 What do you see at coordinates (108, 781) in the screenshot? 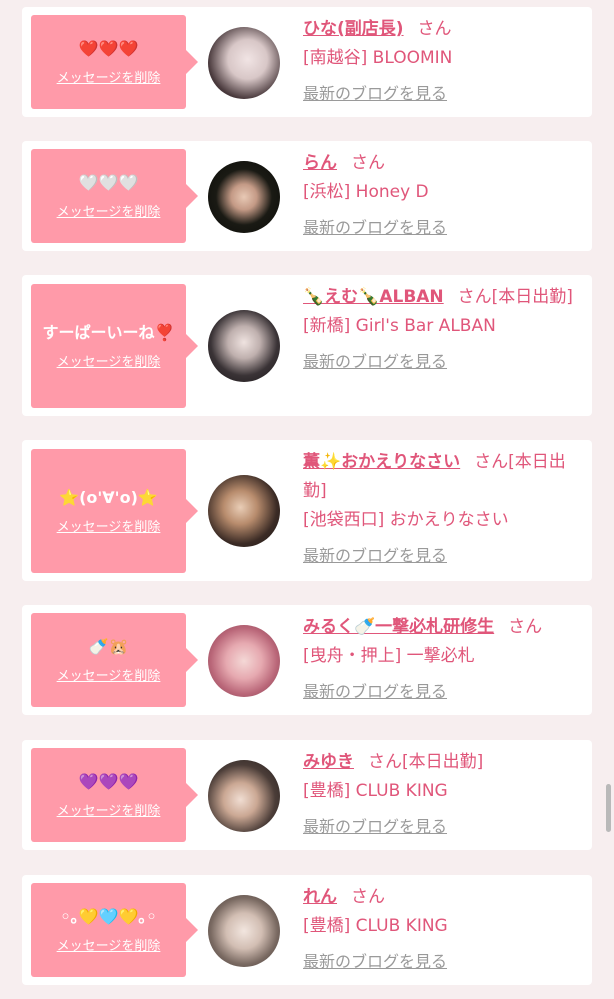
I see `message-text: 💜💜💜` at bounding box center [108, 781].